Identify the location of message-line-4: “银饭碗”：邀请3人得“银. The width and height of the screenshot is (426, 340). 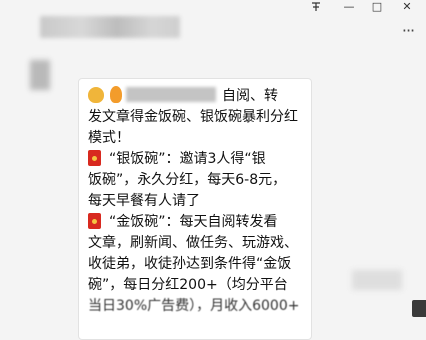
(195, 159).